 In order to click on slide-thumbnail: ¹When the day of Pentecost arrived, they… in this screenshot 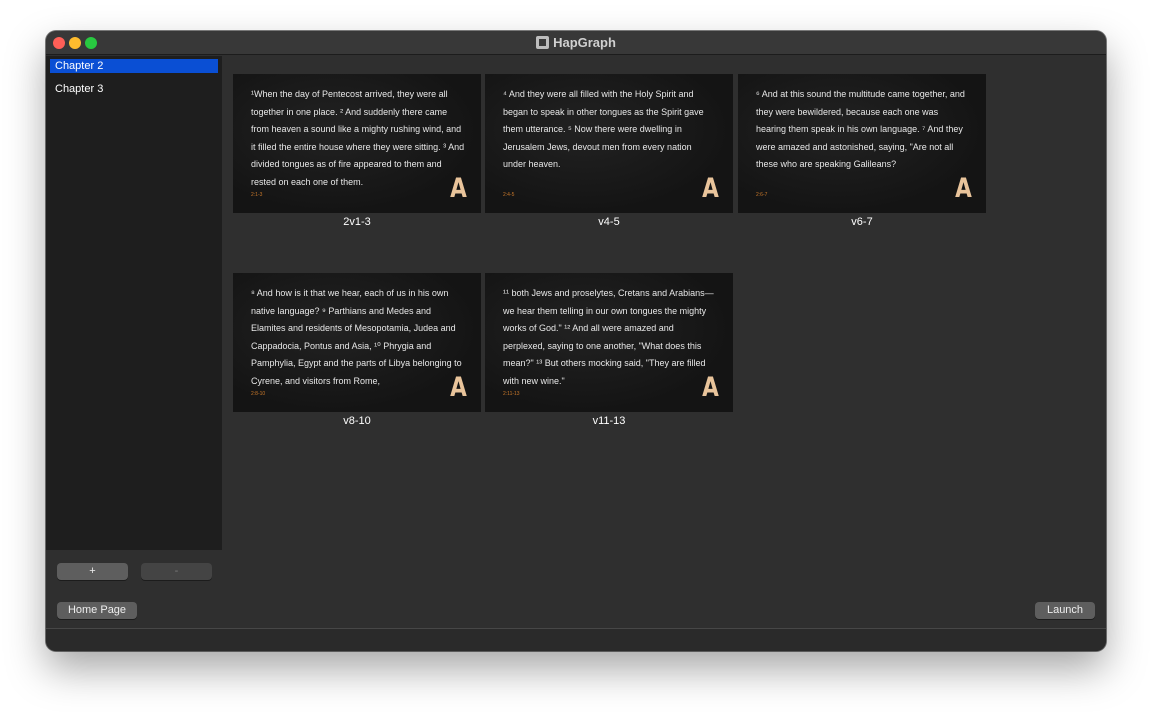, I will do `click(357, 143)`.